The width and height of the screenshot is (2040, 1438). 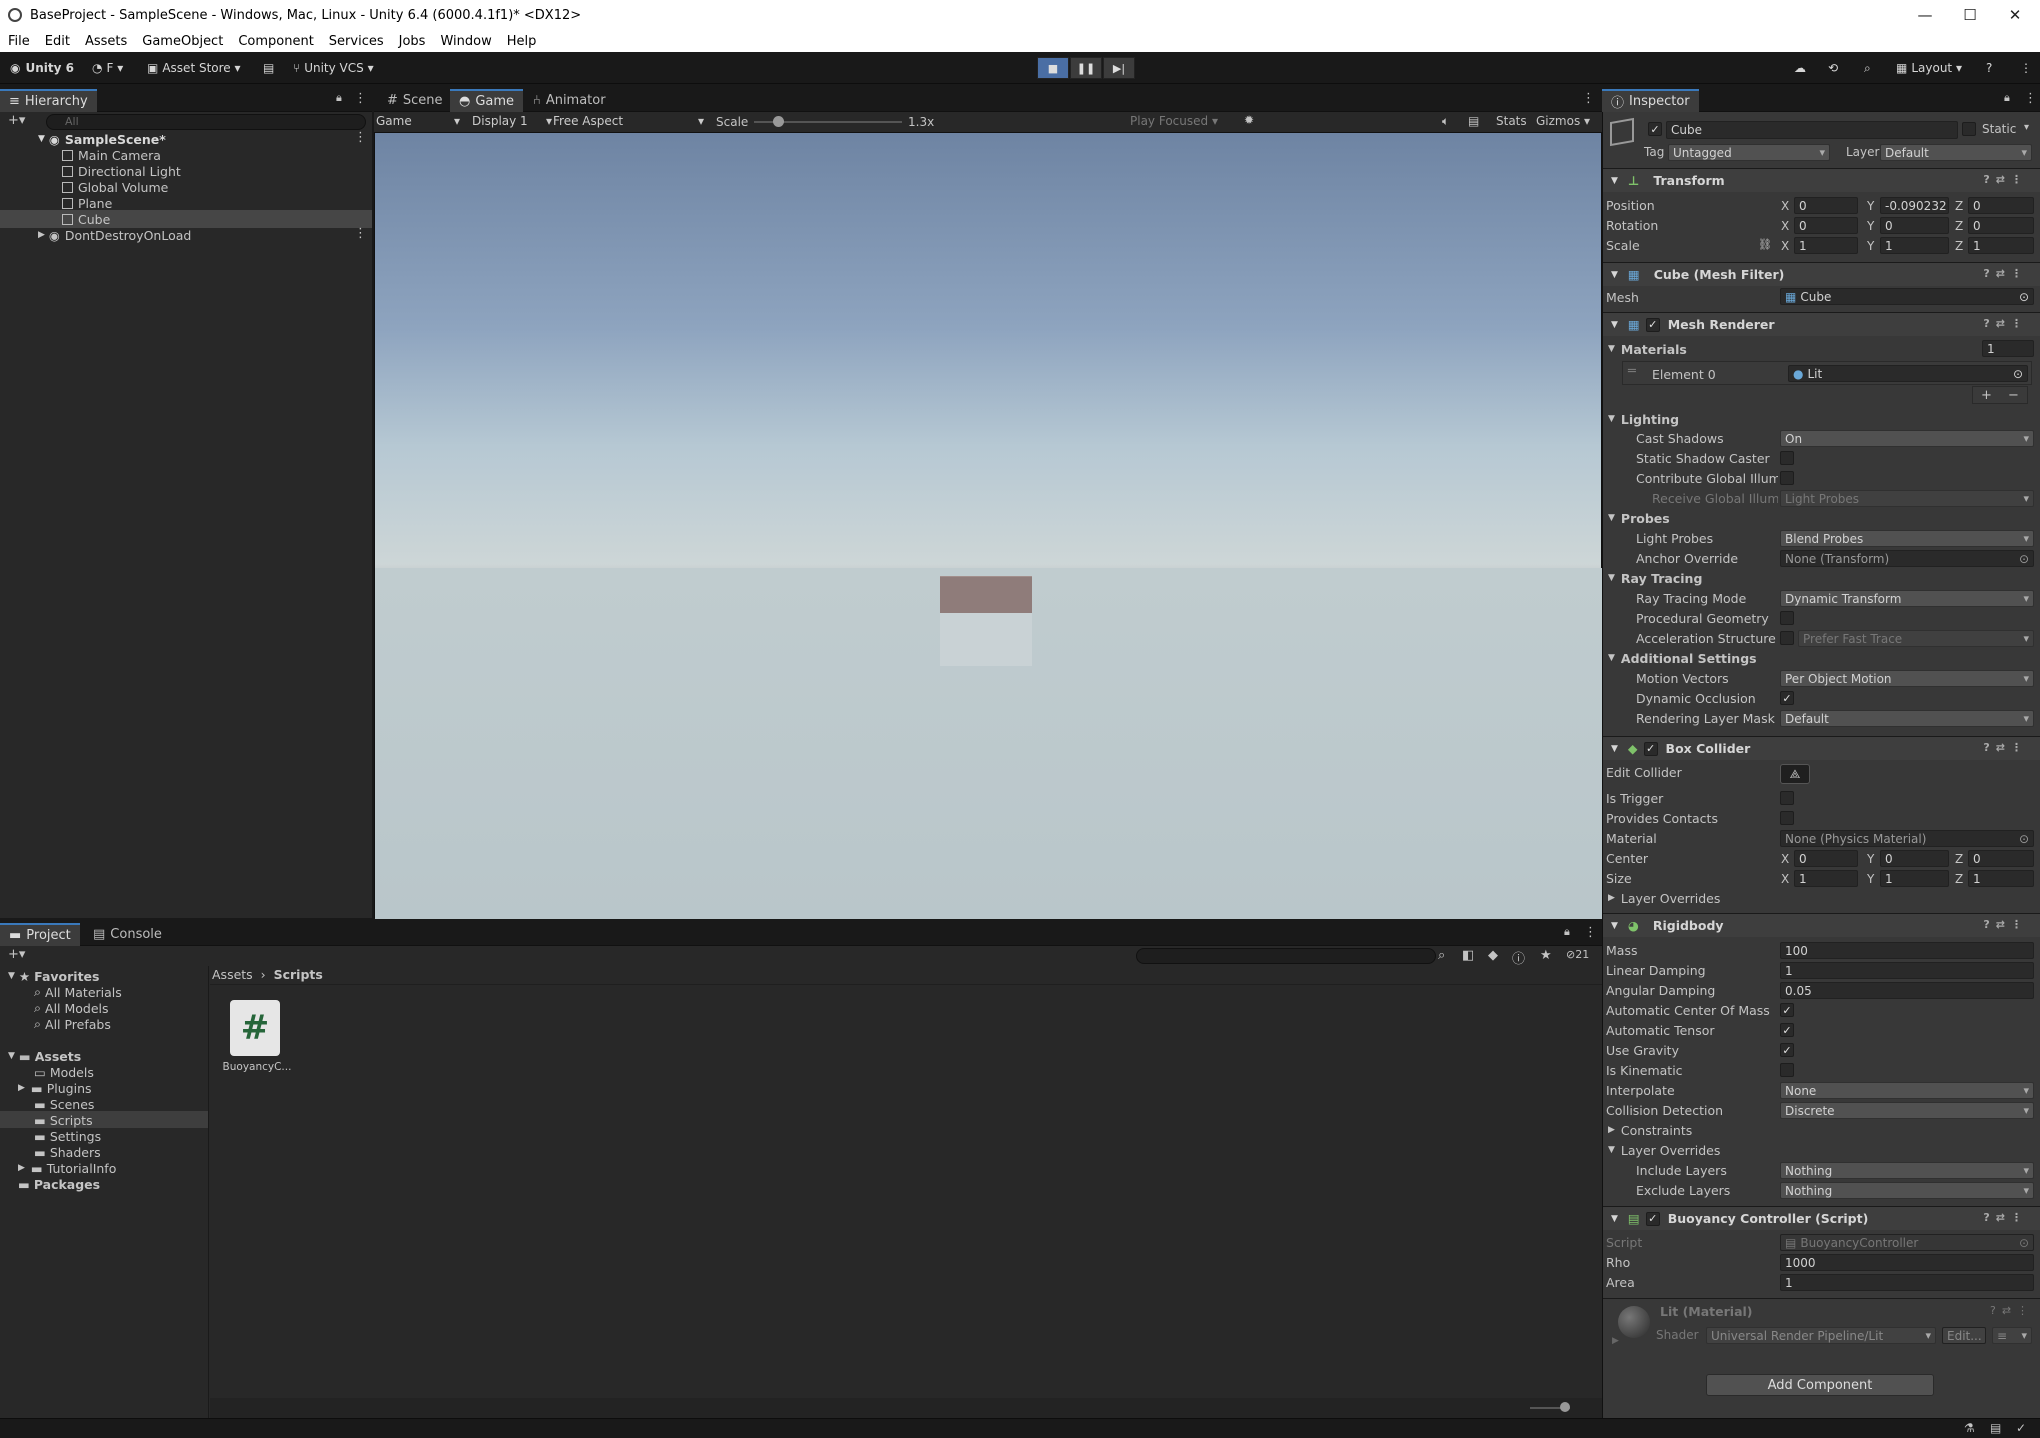 What do you see at coordinates (1907, 296) in the screenshot?
I see `mesh-field: ▦ Cube ⊙` at bounding box center [1907, 296].